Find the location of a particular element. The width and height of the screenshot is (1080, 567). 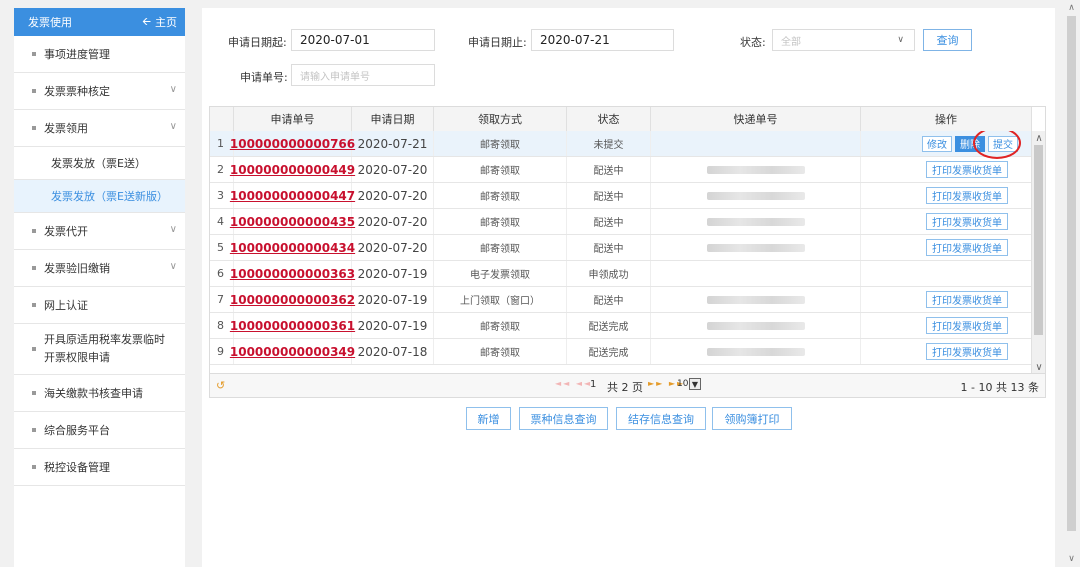

sidebar-subitem-pe-send: 发票发放（票E送） is located at coordinates (99, 163).